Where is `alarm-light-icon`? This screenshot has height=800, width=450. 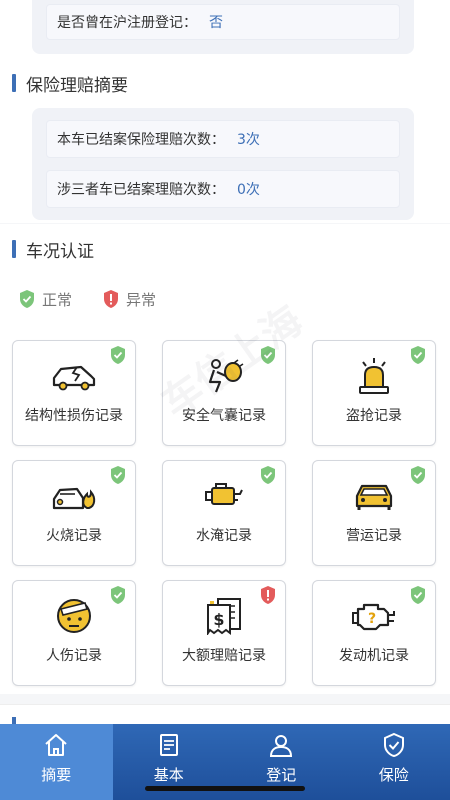 alarm-light-icon is located at coordinates (374, 376).